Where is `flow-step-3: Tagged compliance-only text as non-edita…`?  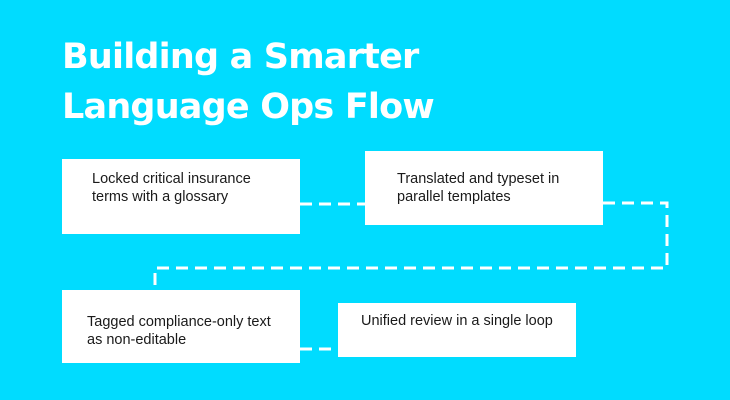 flow-step-3: Tagged compliance-only text as non-edita… is located at coordinates (181, 326).